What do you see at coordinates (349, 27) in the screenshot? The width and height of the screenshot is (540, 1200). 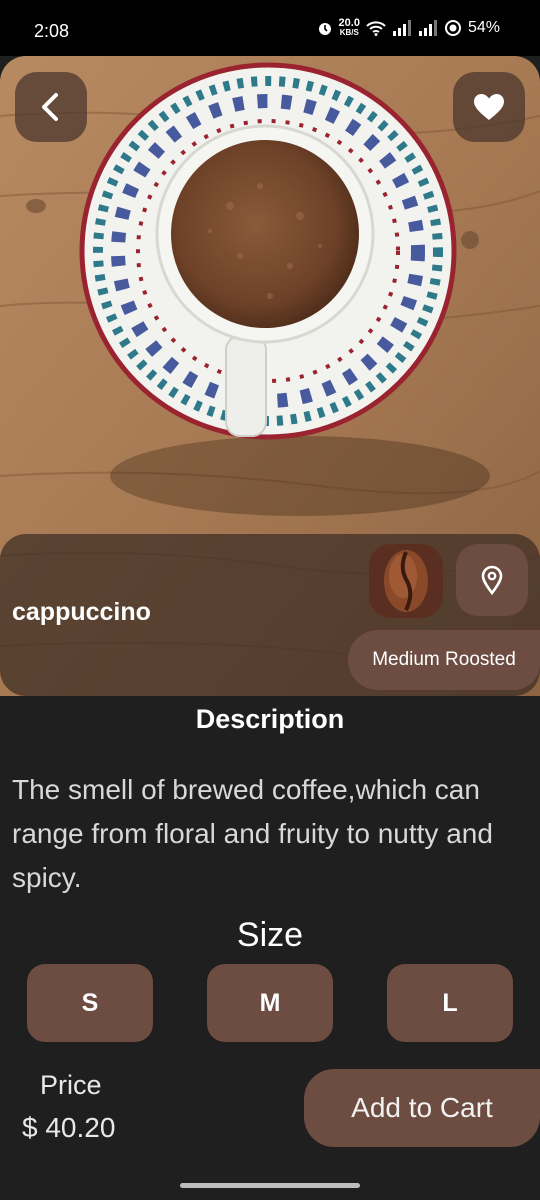 I see `net-speed: 20.0 KB/S` at bounding box center [349, 27].